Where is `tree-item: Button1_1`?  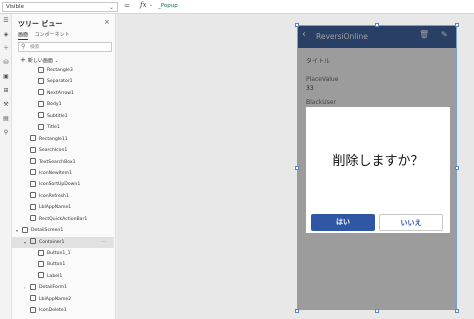
tree-item: Button1_1 is located at coordinates (63, 253).